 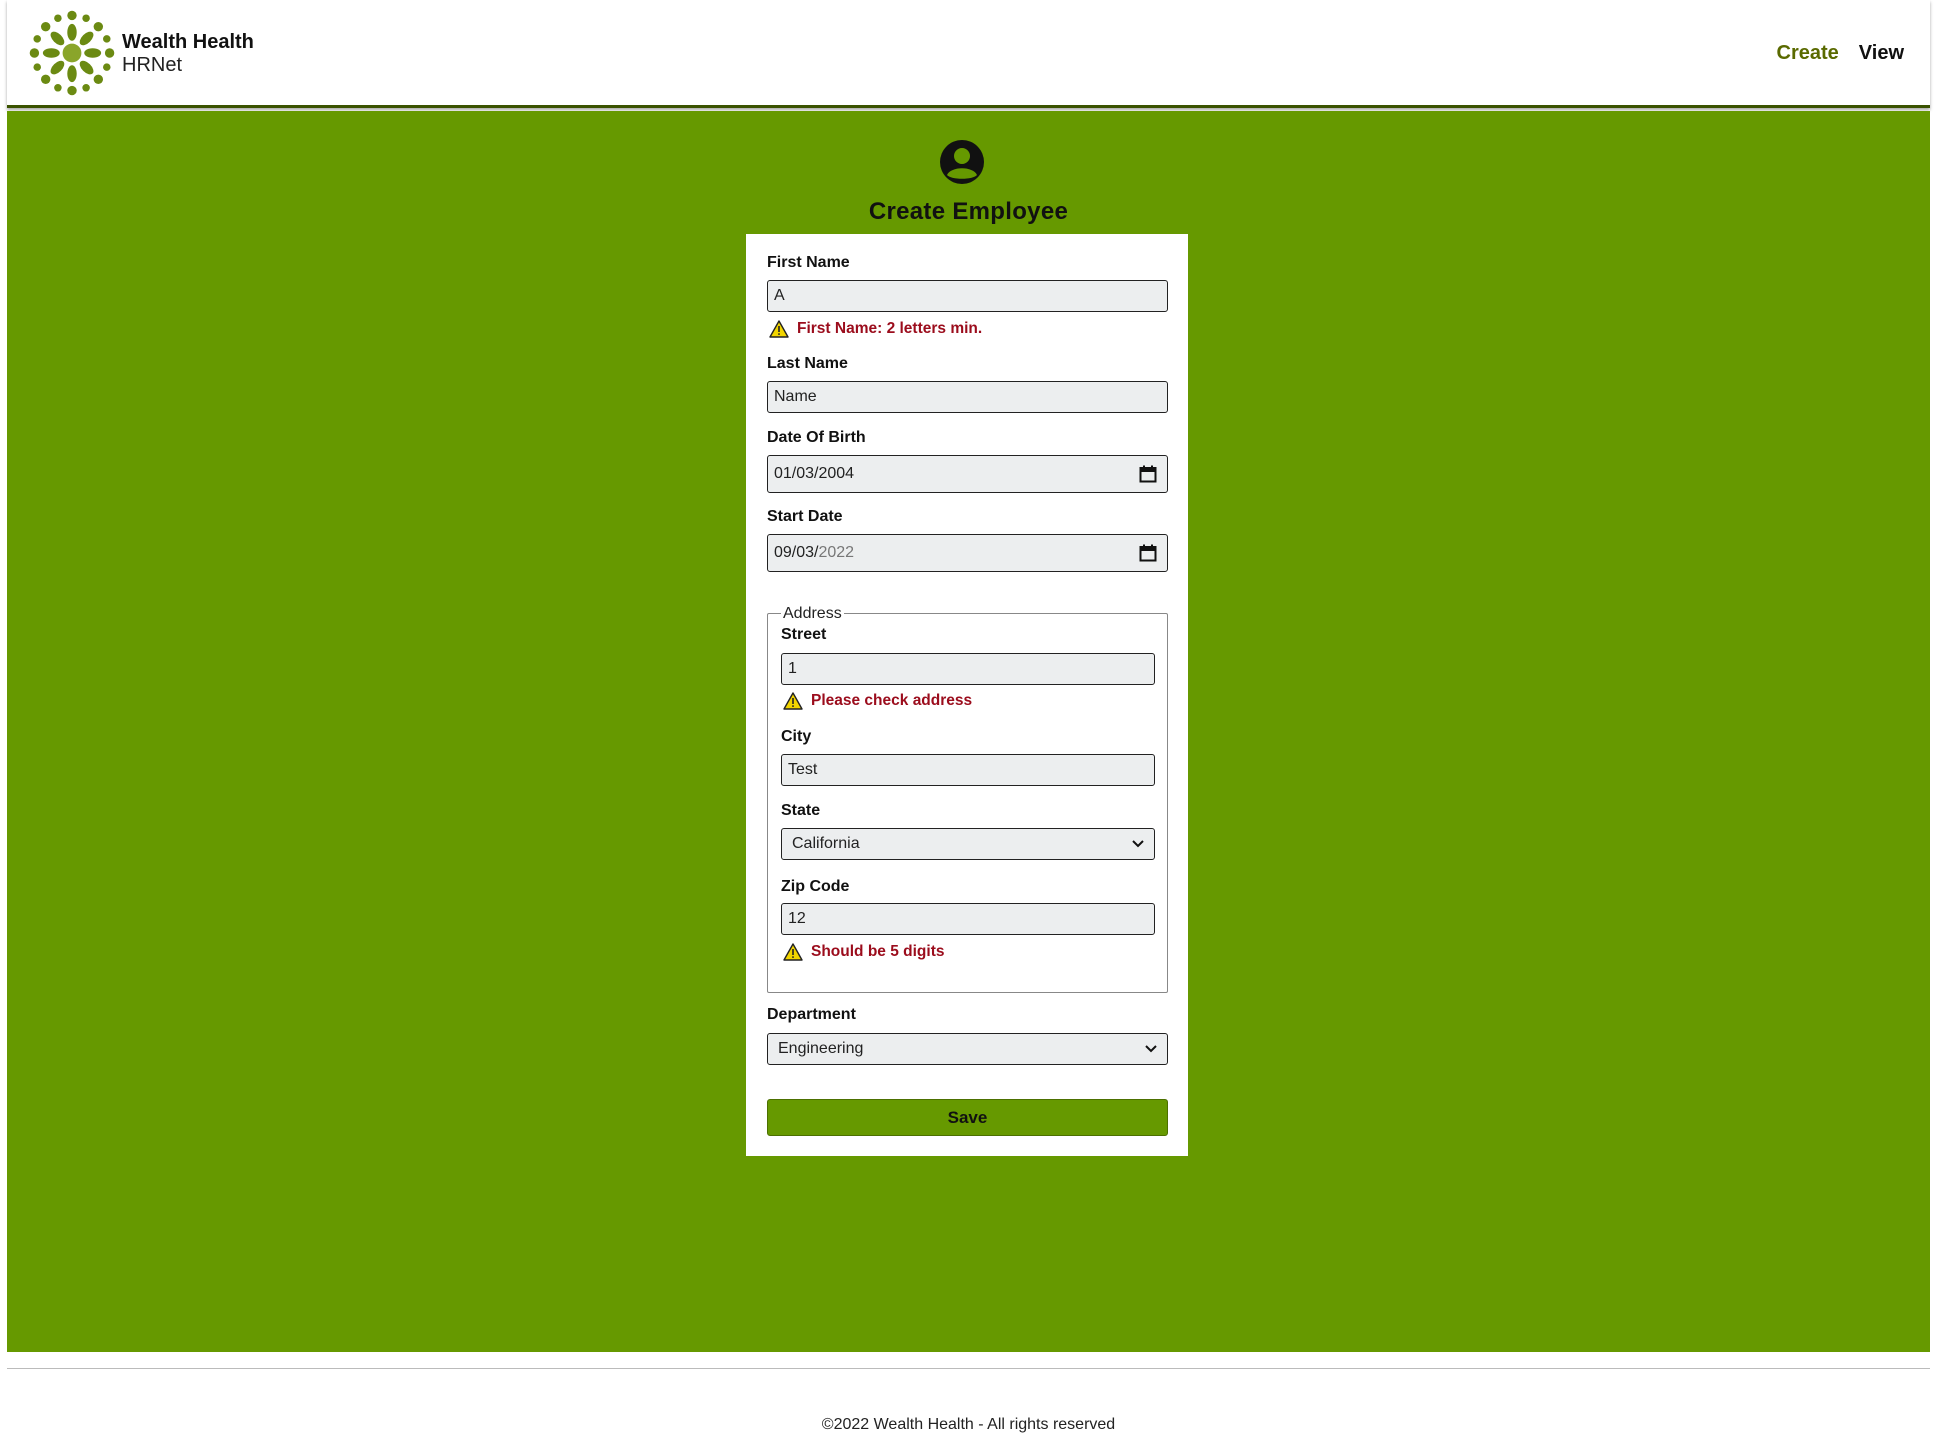 What do you see at coordinates (968, 1368) in the screenshot?
I see `footer-divider` at bounding box center [968, 1368].